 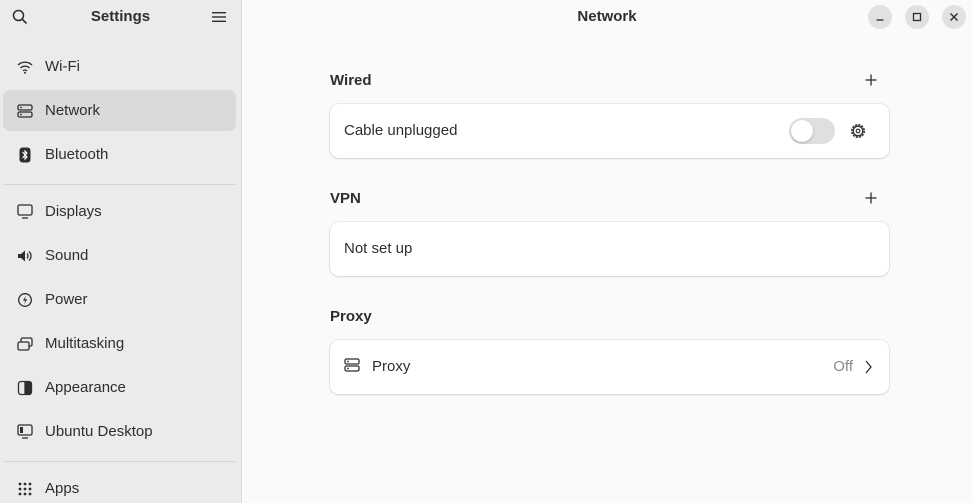 What do you see at coordinates (868, 367) in the screenshot?
I see `chevron-right-icon` at bounding box center [868, 367].